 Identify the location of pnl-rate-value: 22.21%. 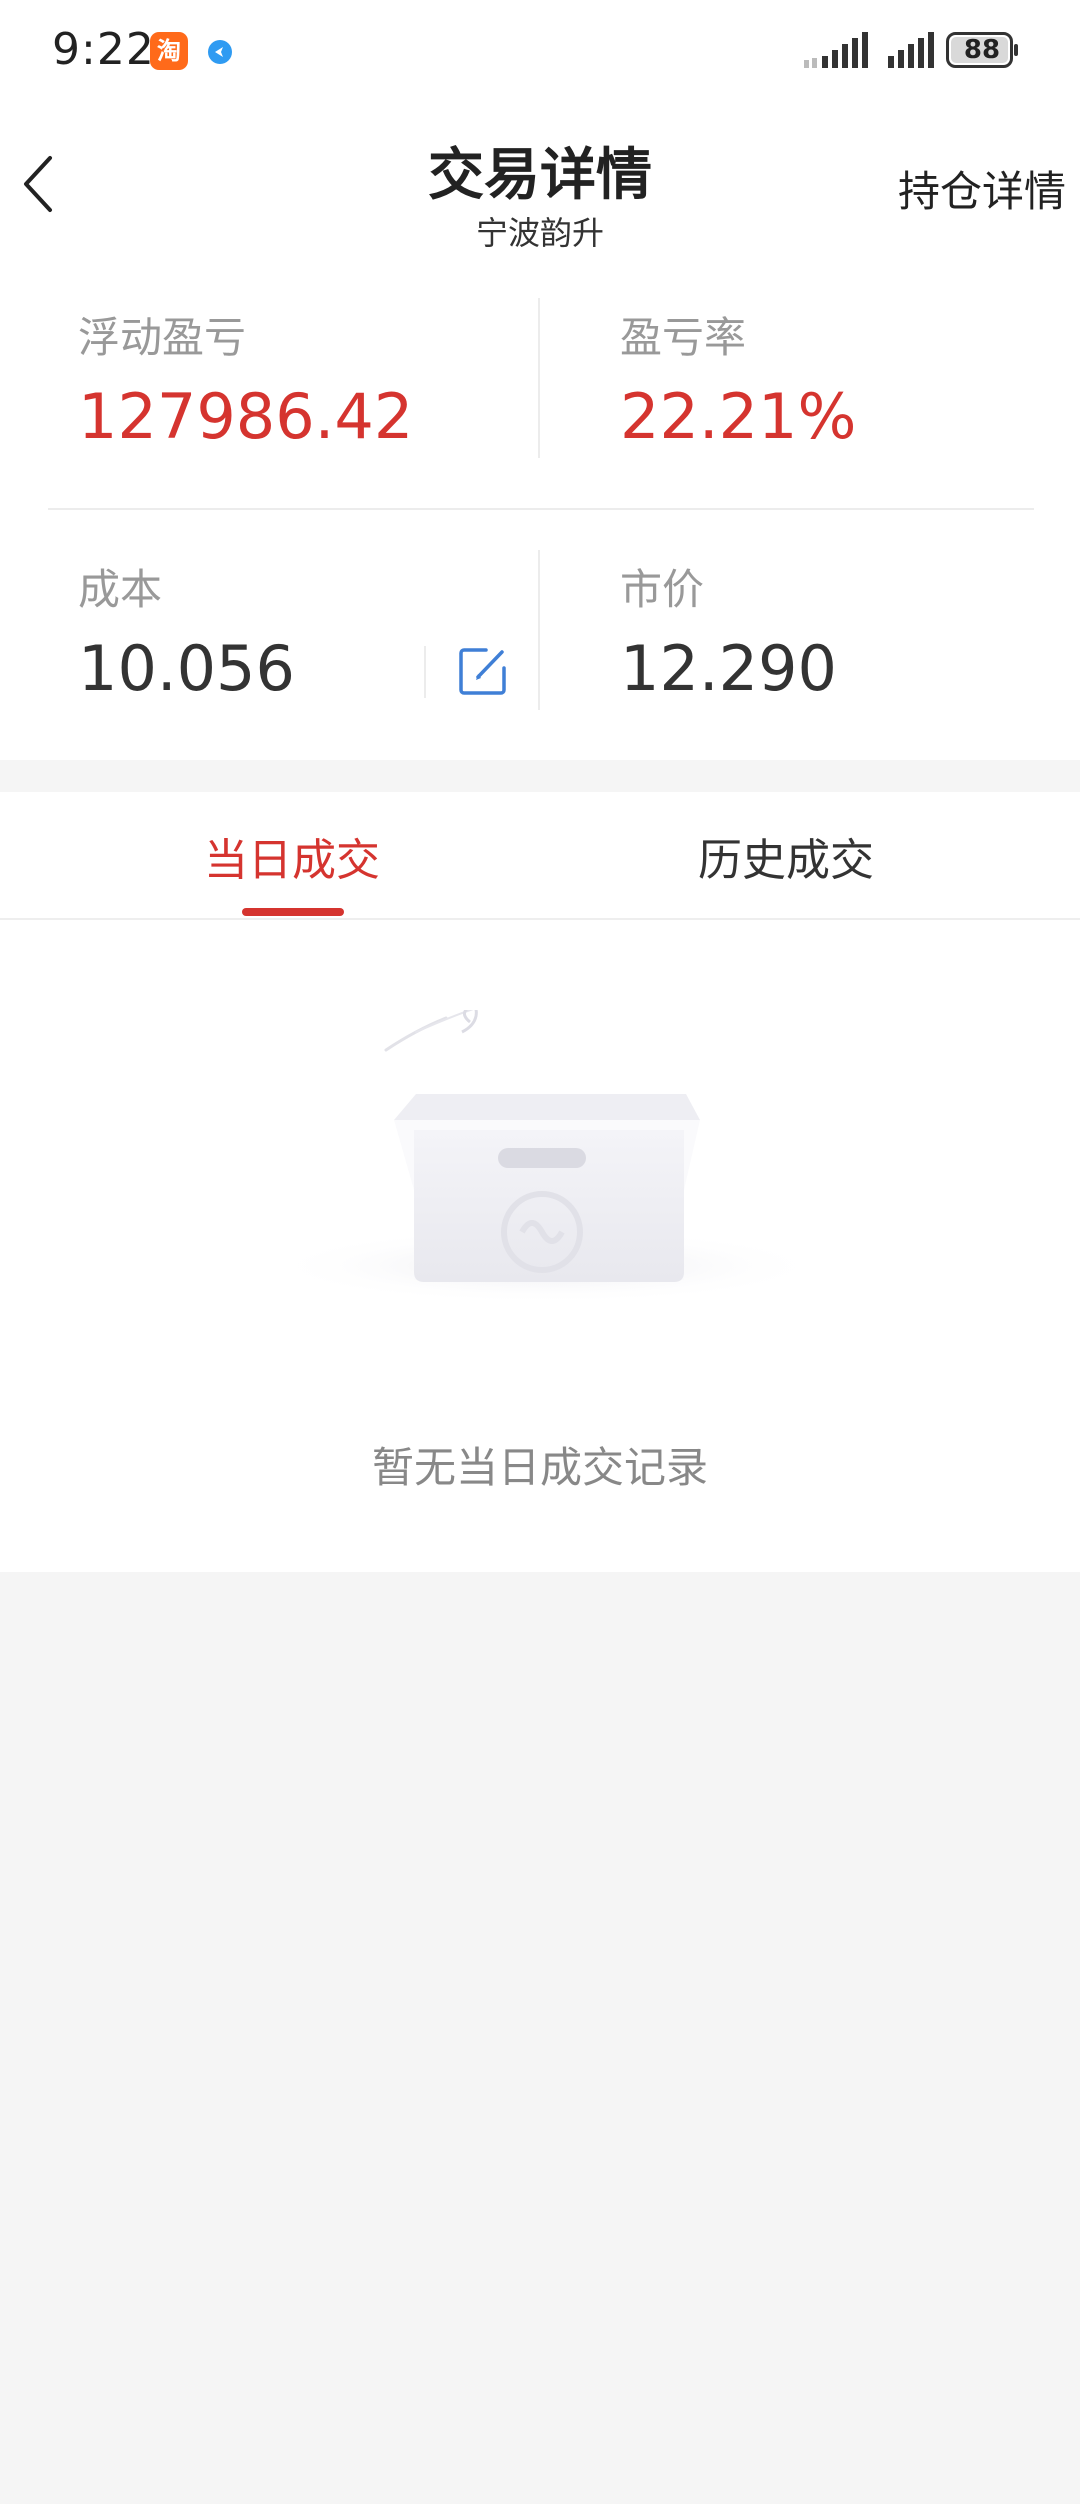
(738, 416).